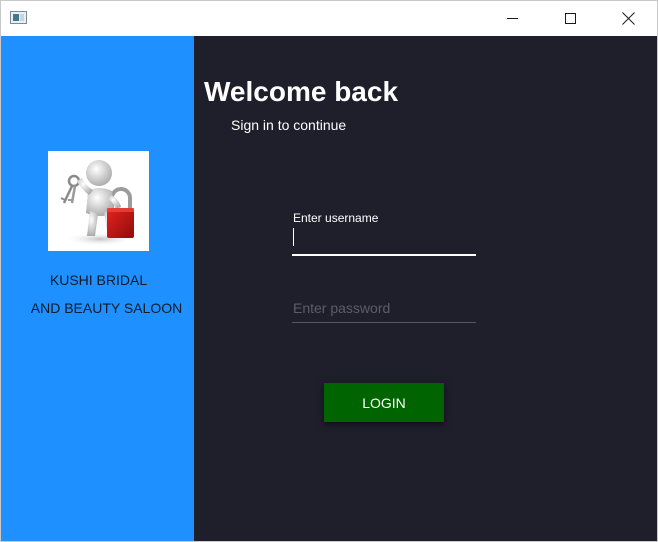 This screenshot has width=658, height=542. I want to click on password-input, so click(384, 308).